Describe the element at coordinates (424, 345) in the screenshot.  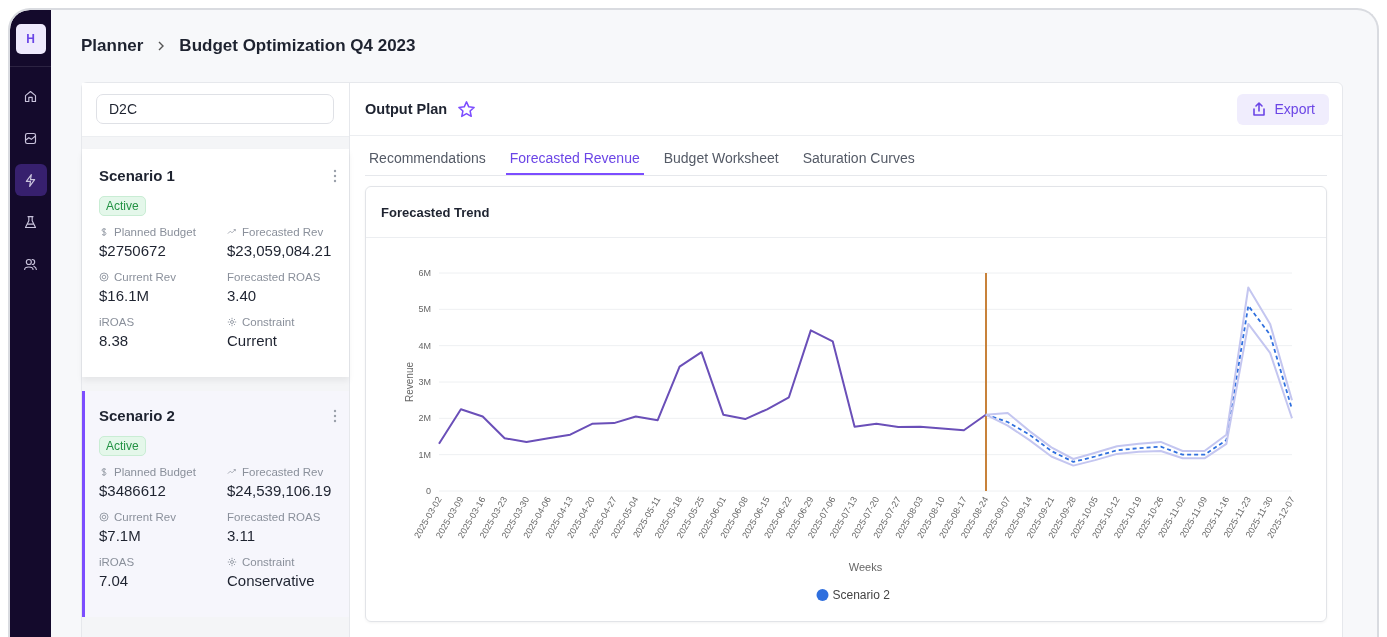
I see `y-tick-label: 4M` at that location.